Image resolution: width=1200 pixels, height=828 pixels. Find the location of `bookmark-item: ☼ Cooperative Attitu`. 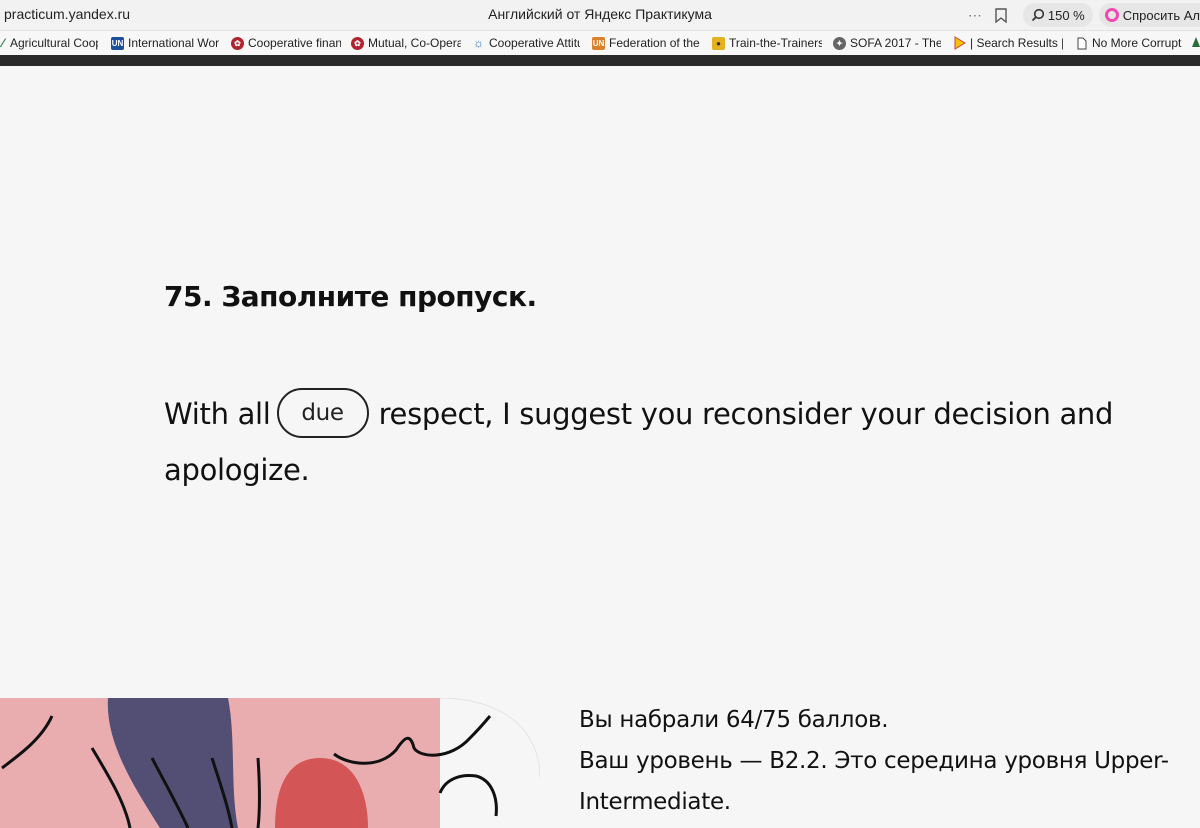

bookmark-item: ☼ Cooperative Attitu is located at coordinates (526, 43).